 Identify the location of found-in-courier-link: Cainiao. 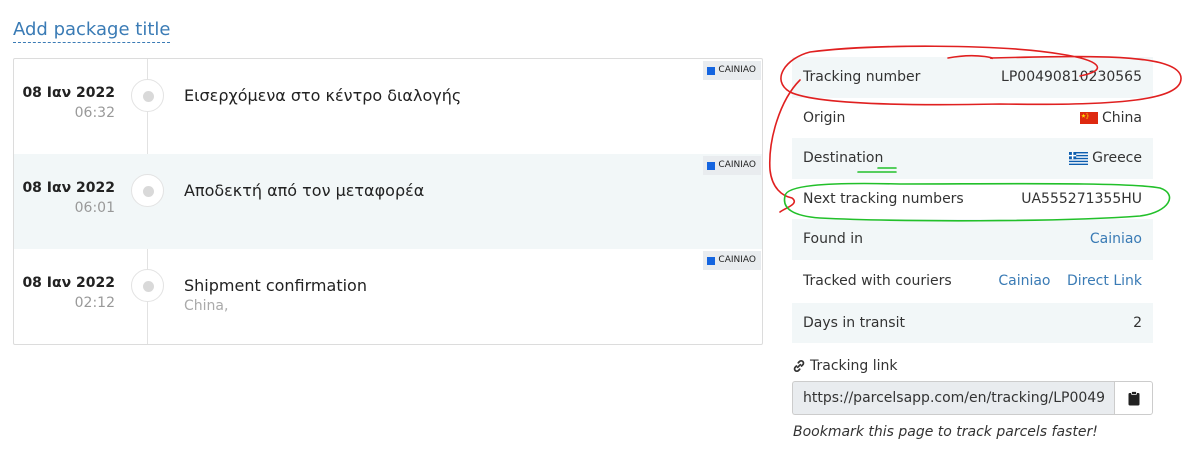
(1116, 239).